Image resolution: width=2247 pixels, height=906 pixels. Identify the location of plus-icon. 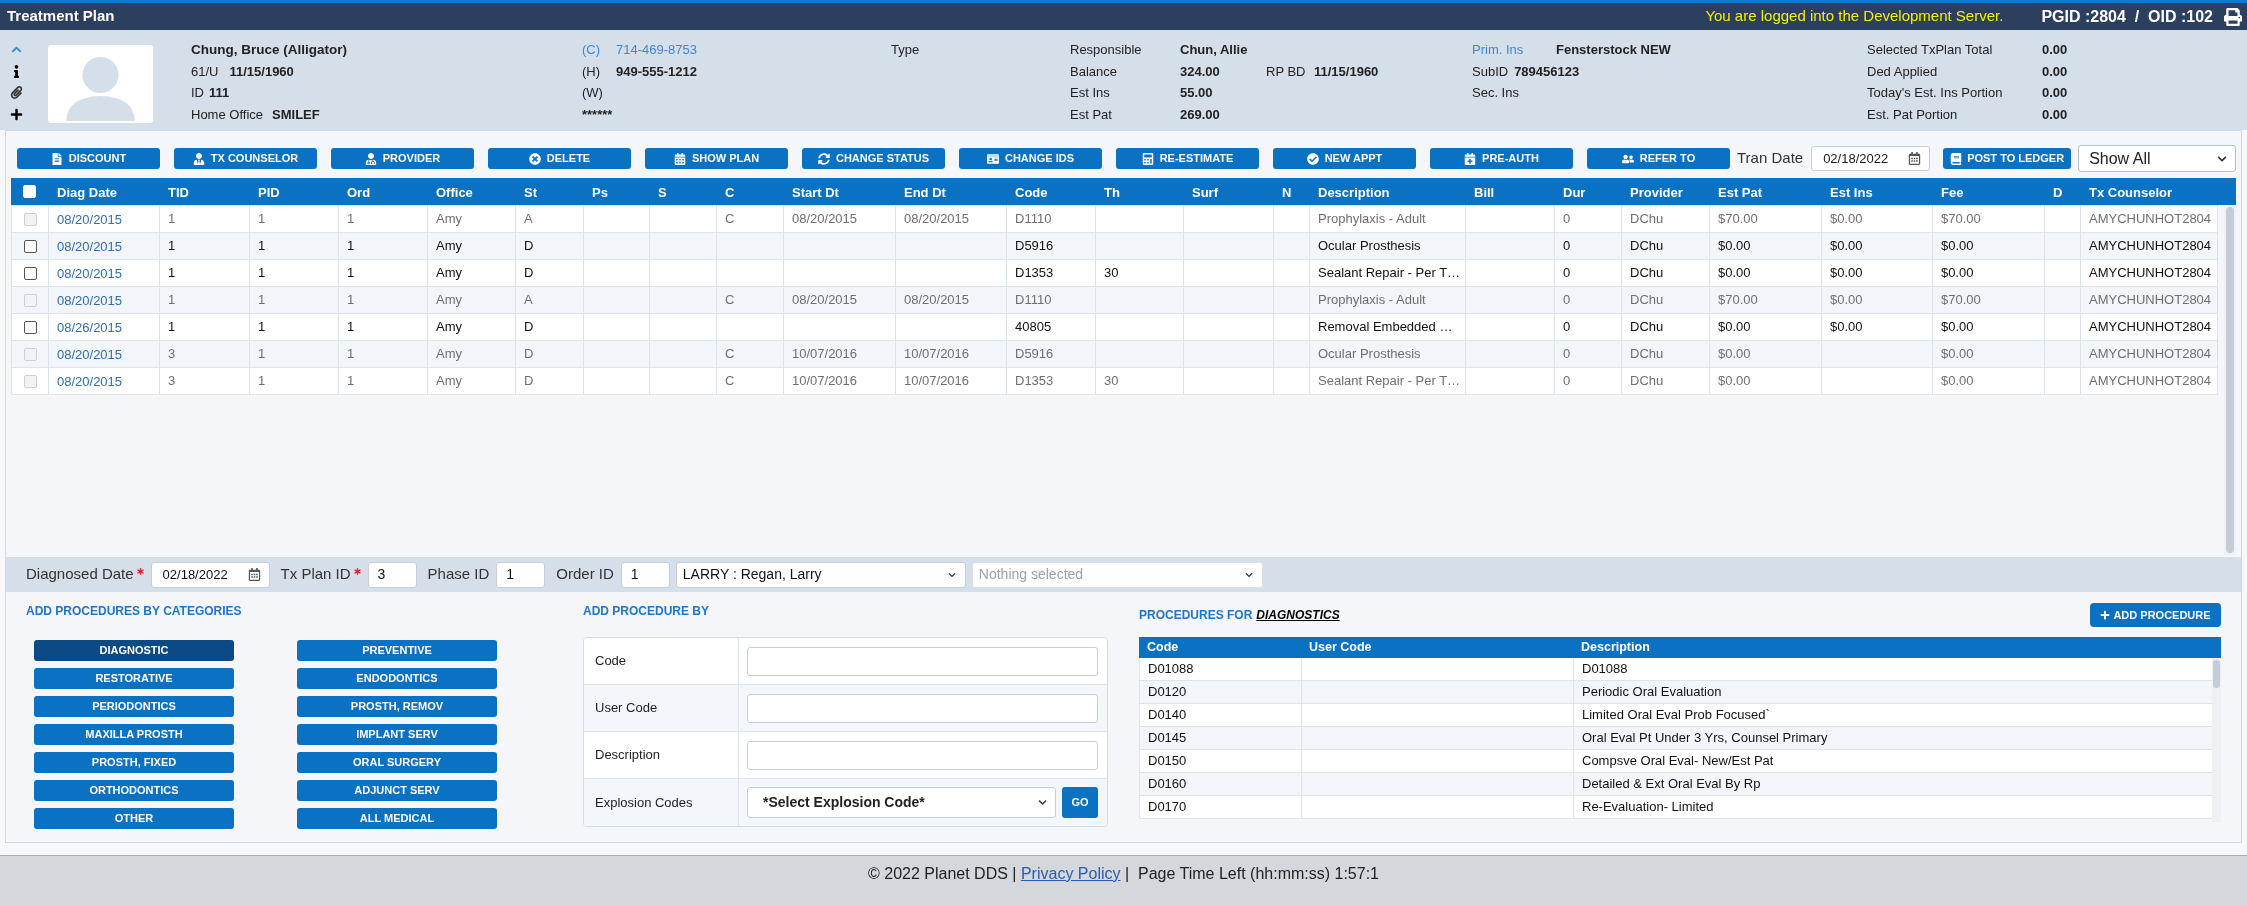
(16, 114).